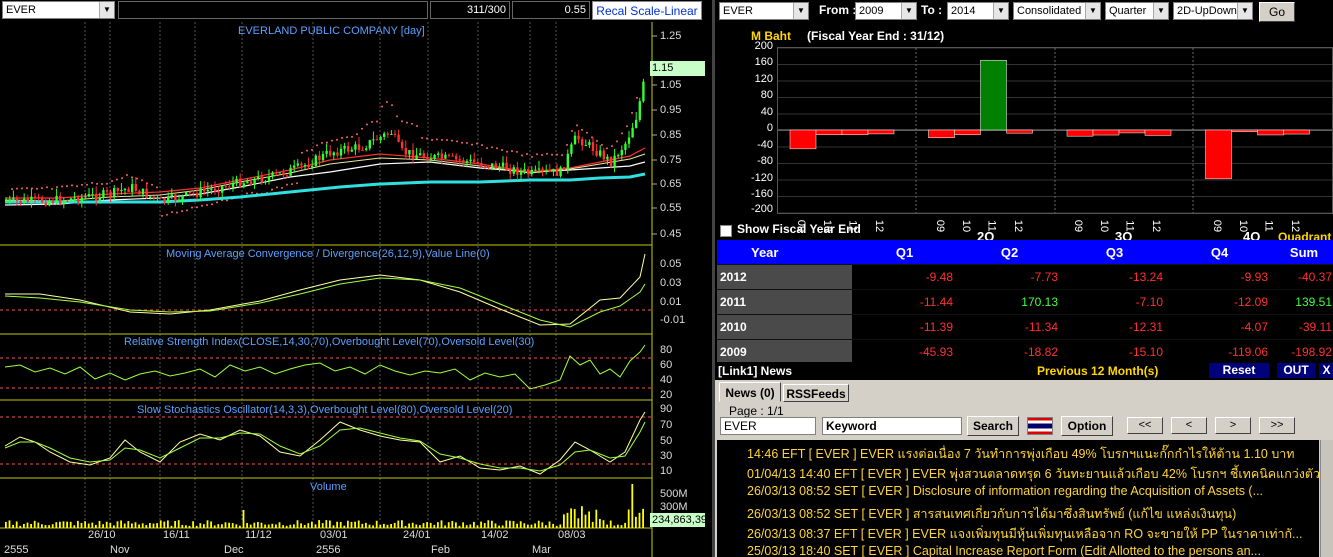 The image size is (1333, 557). What do you see at coordinates (768, 426) in the screenshot?
I see `news-symbol-input: EVER` at bounding box center [768, 426].